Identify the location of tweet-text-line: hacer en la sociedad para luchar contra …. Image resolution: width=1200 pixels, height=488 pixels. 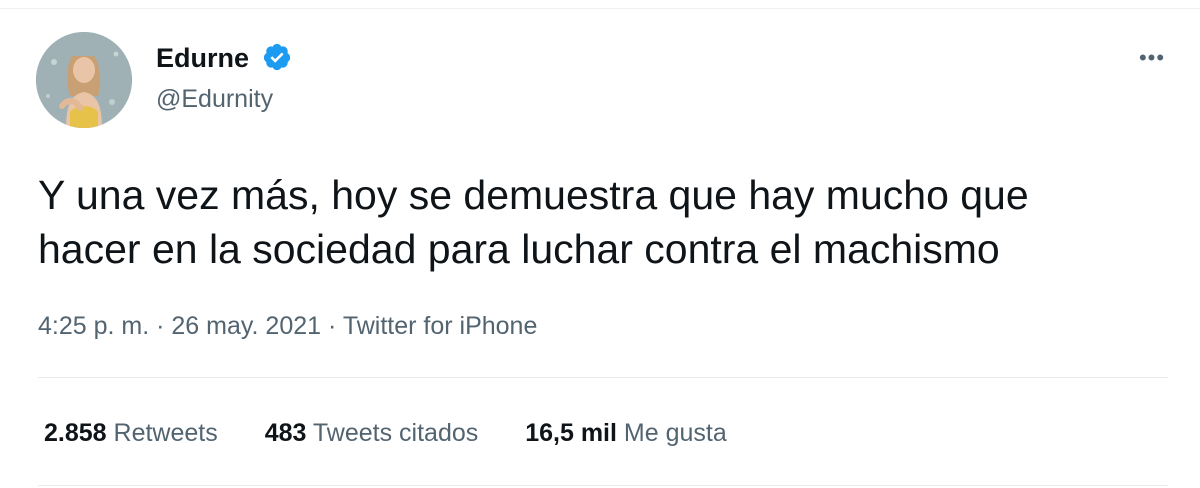
(519, 249).